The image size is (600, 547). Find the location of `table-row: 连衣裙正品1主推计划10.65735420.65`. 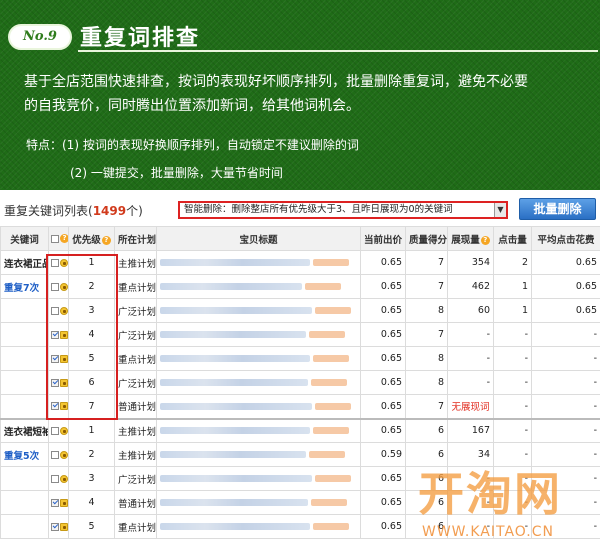

table-row: 连衣裙正品1主推计划10.65735420.65 is located at coordinates (300, 262).